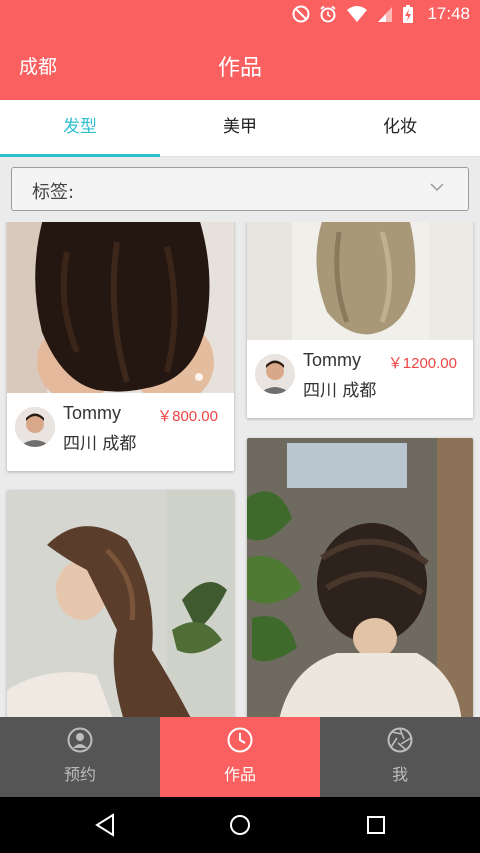 The height and width of the screenshot is (853, 480). Describe the element at coordinates (400, 740) in the screenshot. I see `aperture-icon` at that location.